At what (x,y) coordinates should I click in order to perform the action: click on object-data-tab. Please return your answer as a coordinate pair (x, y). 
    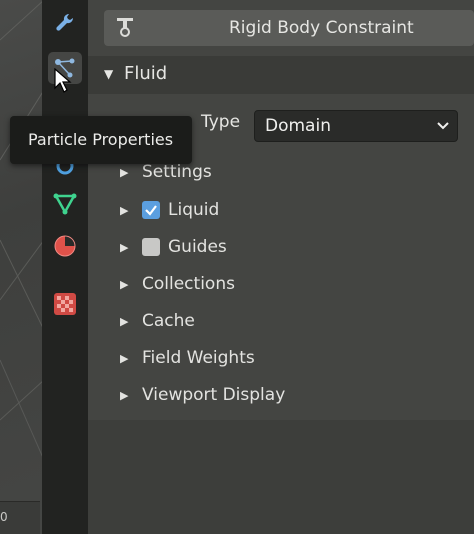
    Looking at the image, I should click on (65, 204).